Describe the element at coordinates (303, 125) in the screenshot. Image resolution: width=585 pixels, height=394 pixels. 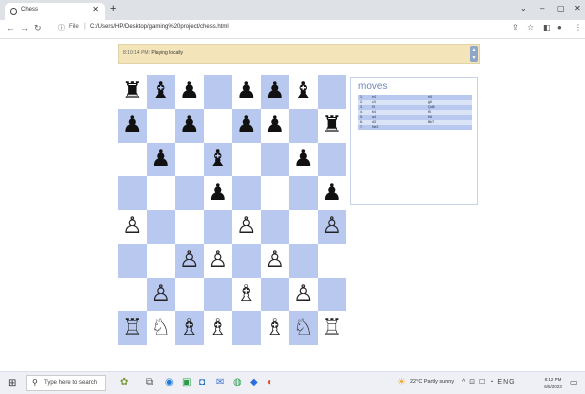
I see `square-g7` at that location.